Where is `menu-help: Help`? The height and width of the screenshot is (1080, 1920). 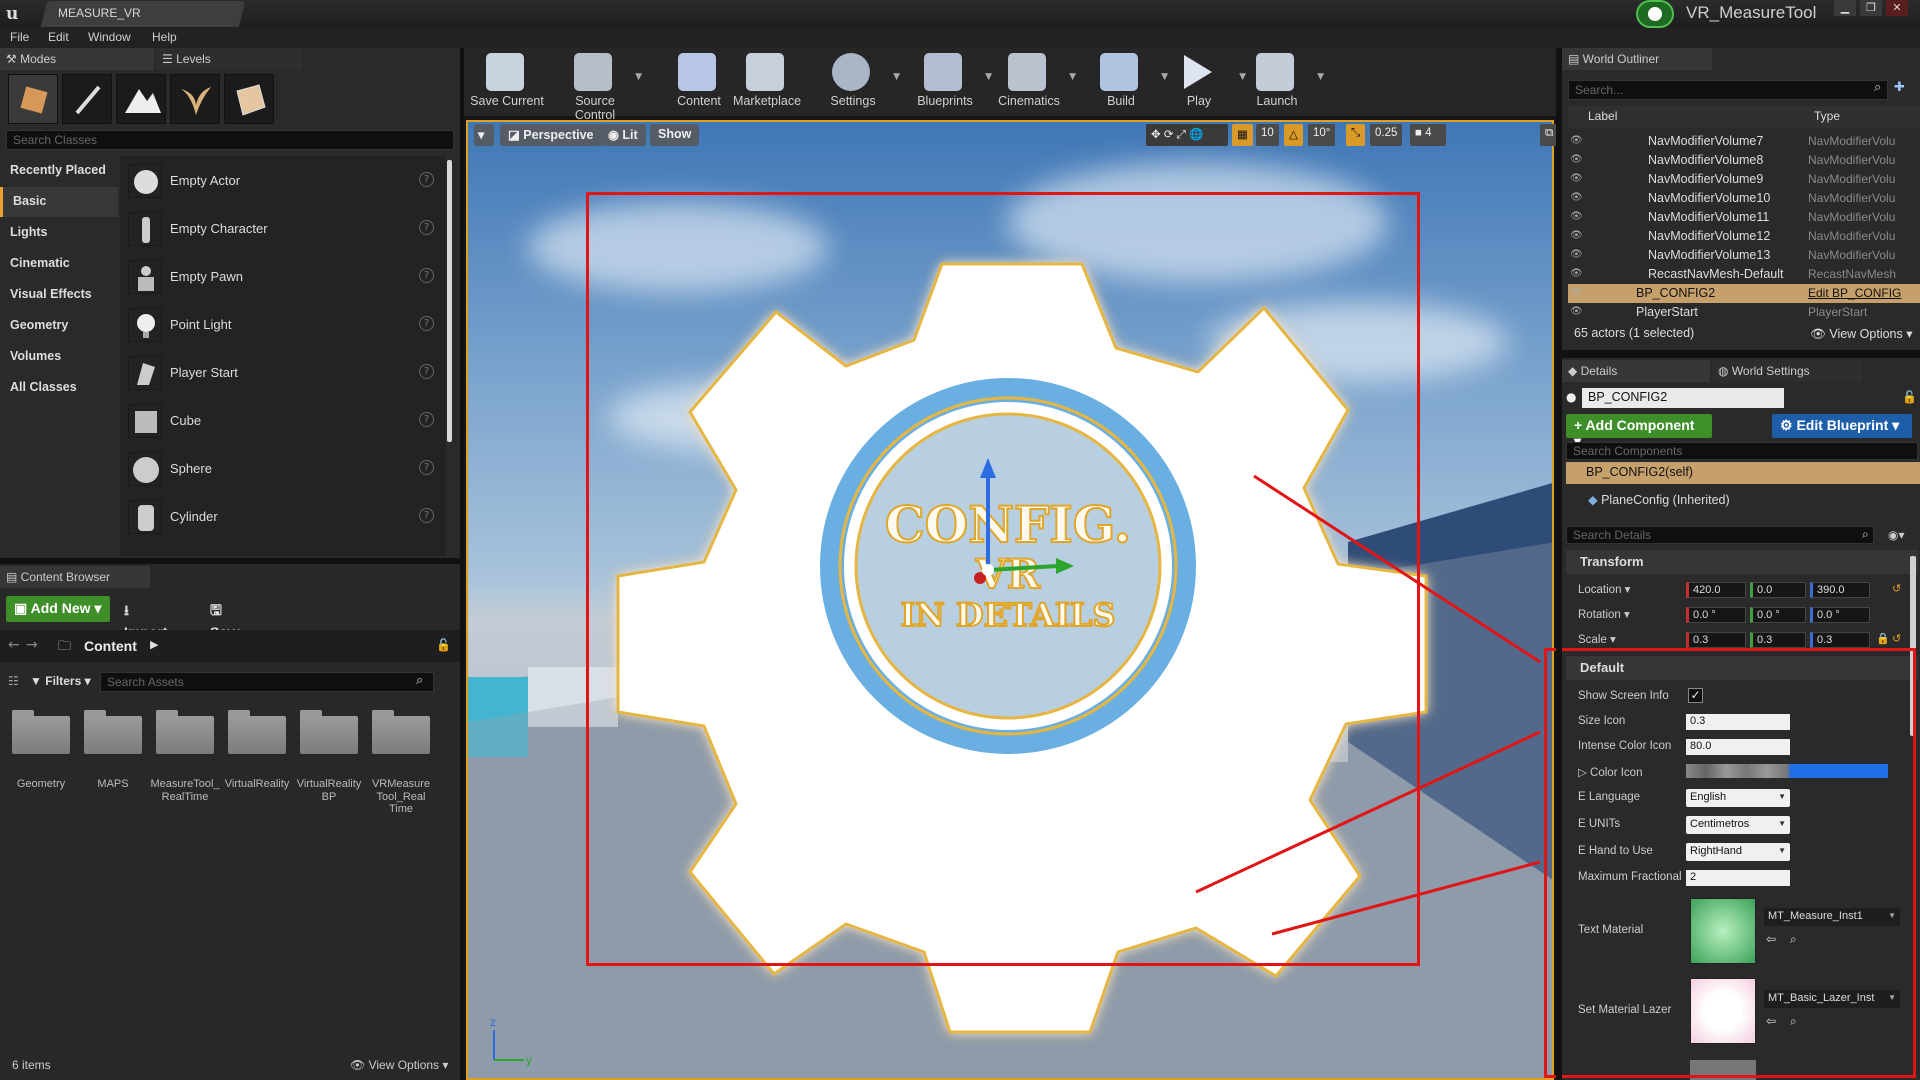 menu-help: Help is located at coordinates (164, 37).